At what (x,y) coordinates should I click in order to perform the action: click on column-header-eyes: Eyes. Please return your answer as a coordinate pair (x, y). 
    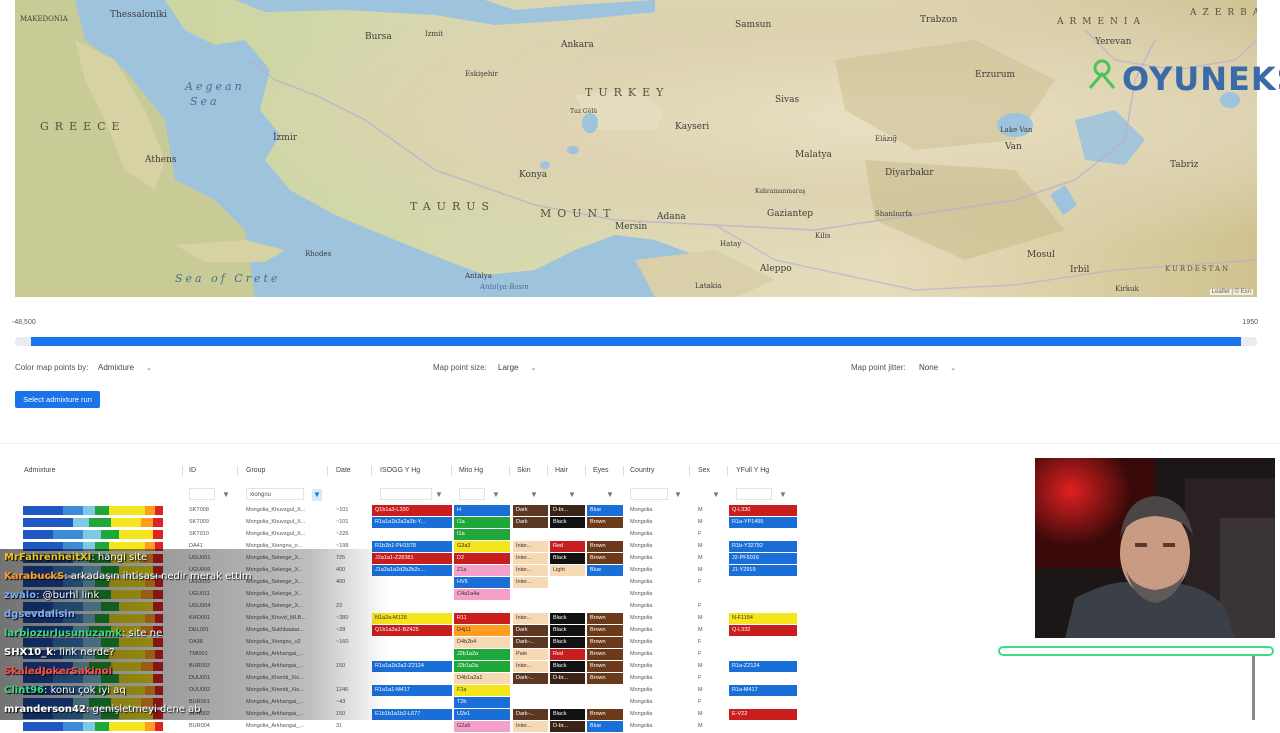
    Looking at the image, I should click on (601, 471).